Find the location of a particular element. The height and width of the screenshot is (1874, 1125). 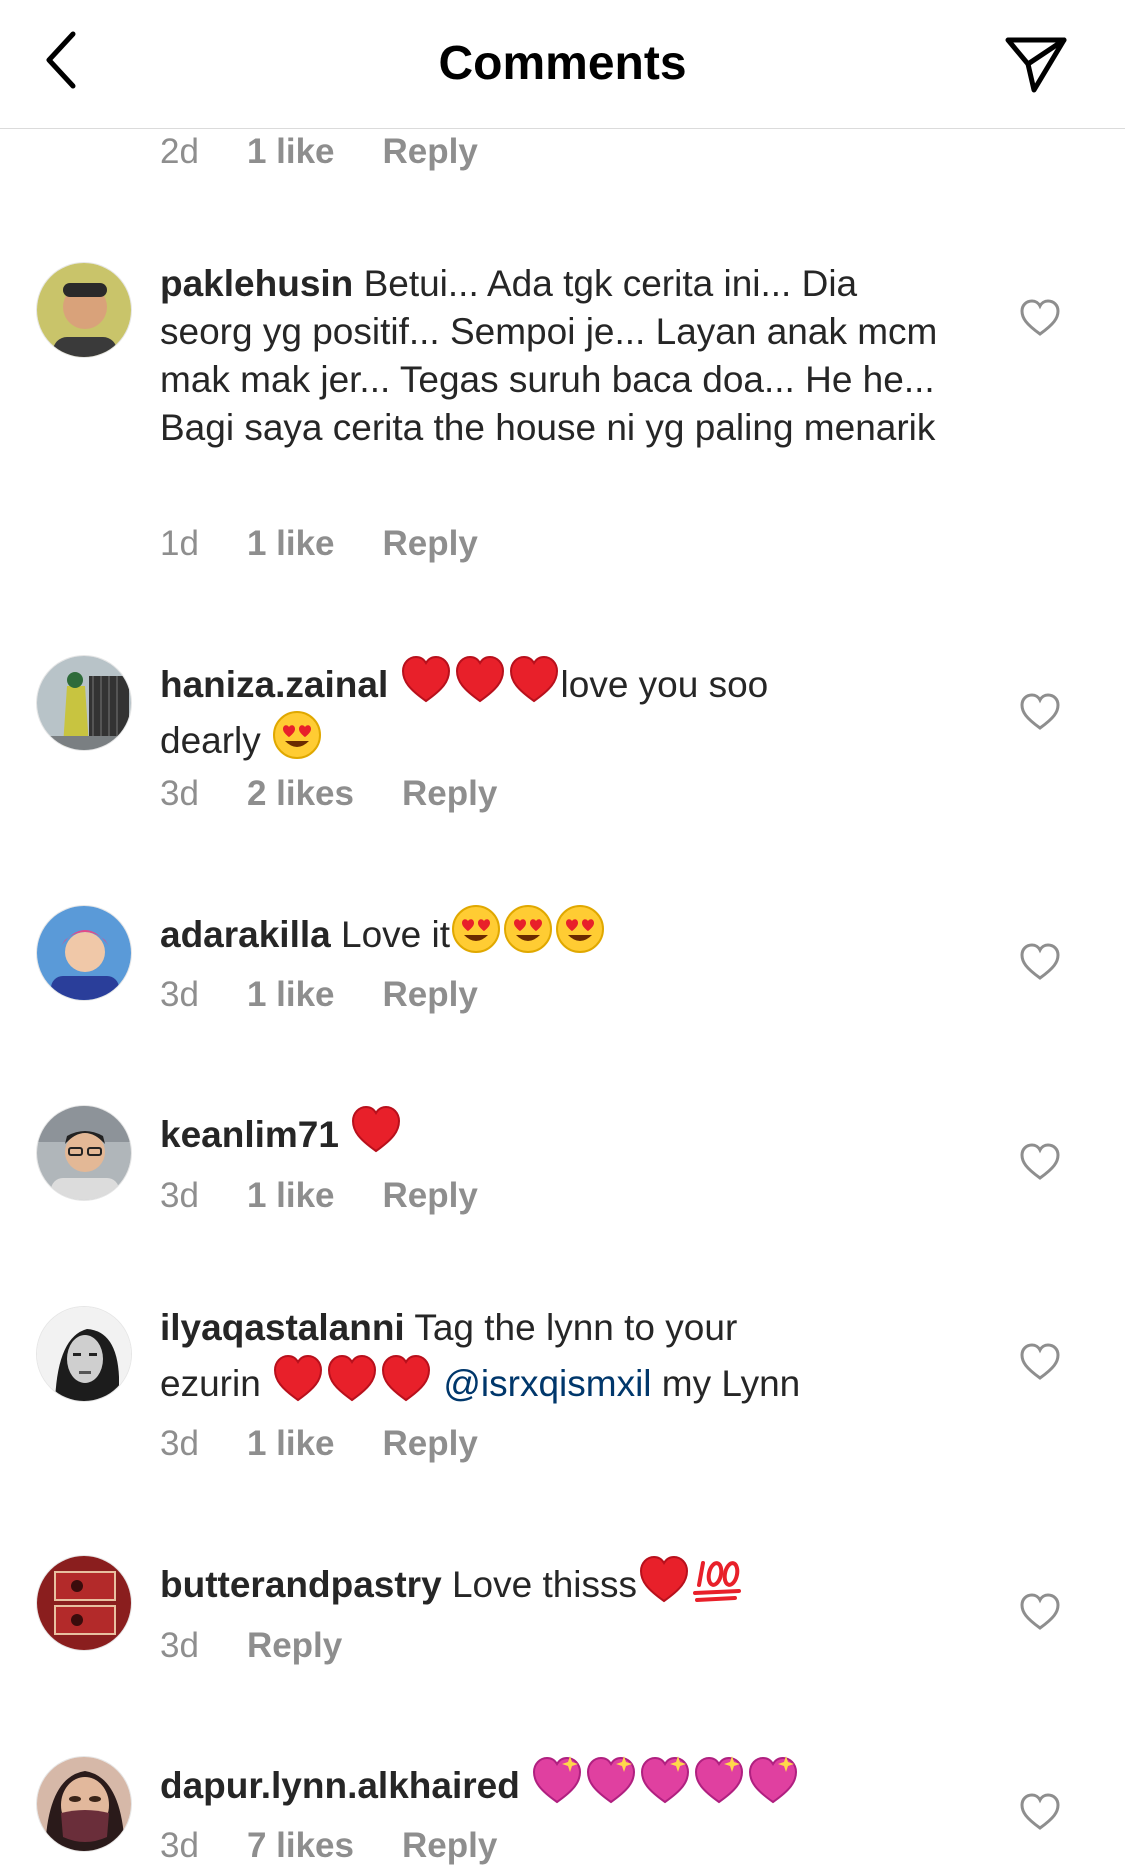

comment-text: haniza.zainal love you soo dearly is located at coordinates (560, 709).